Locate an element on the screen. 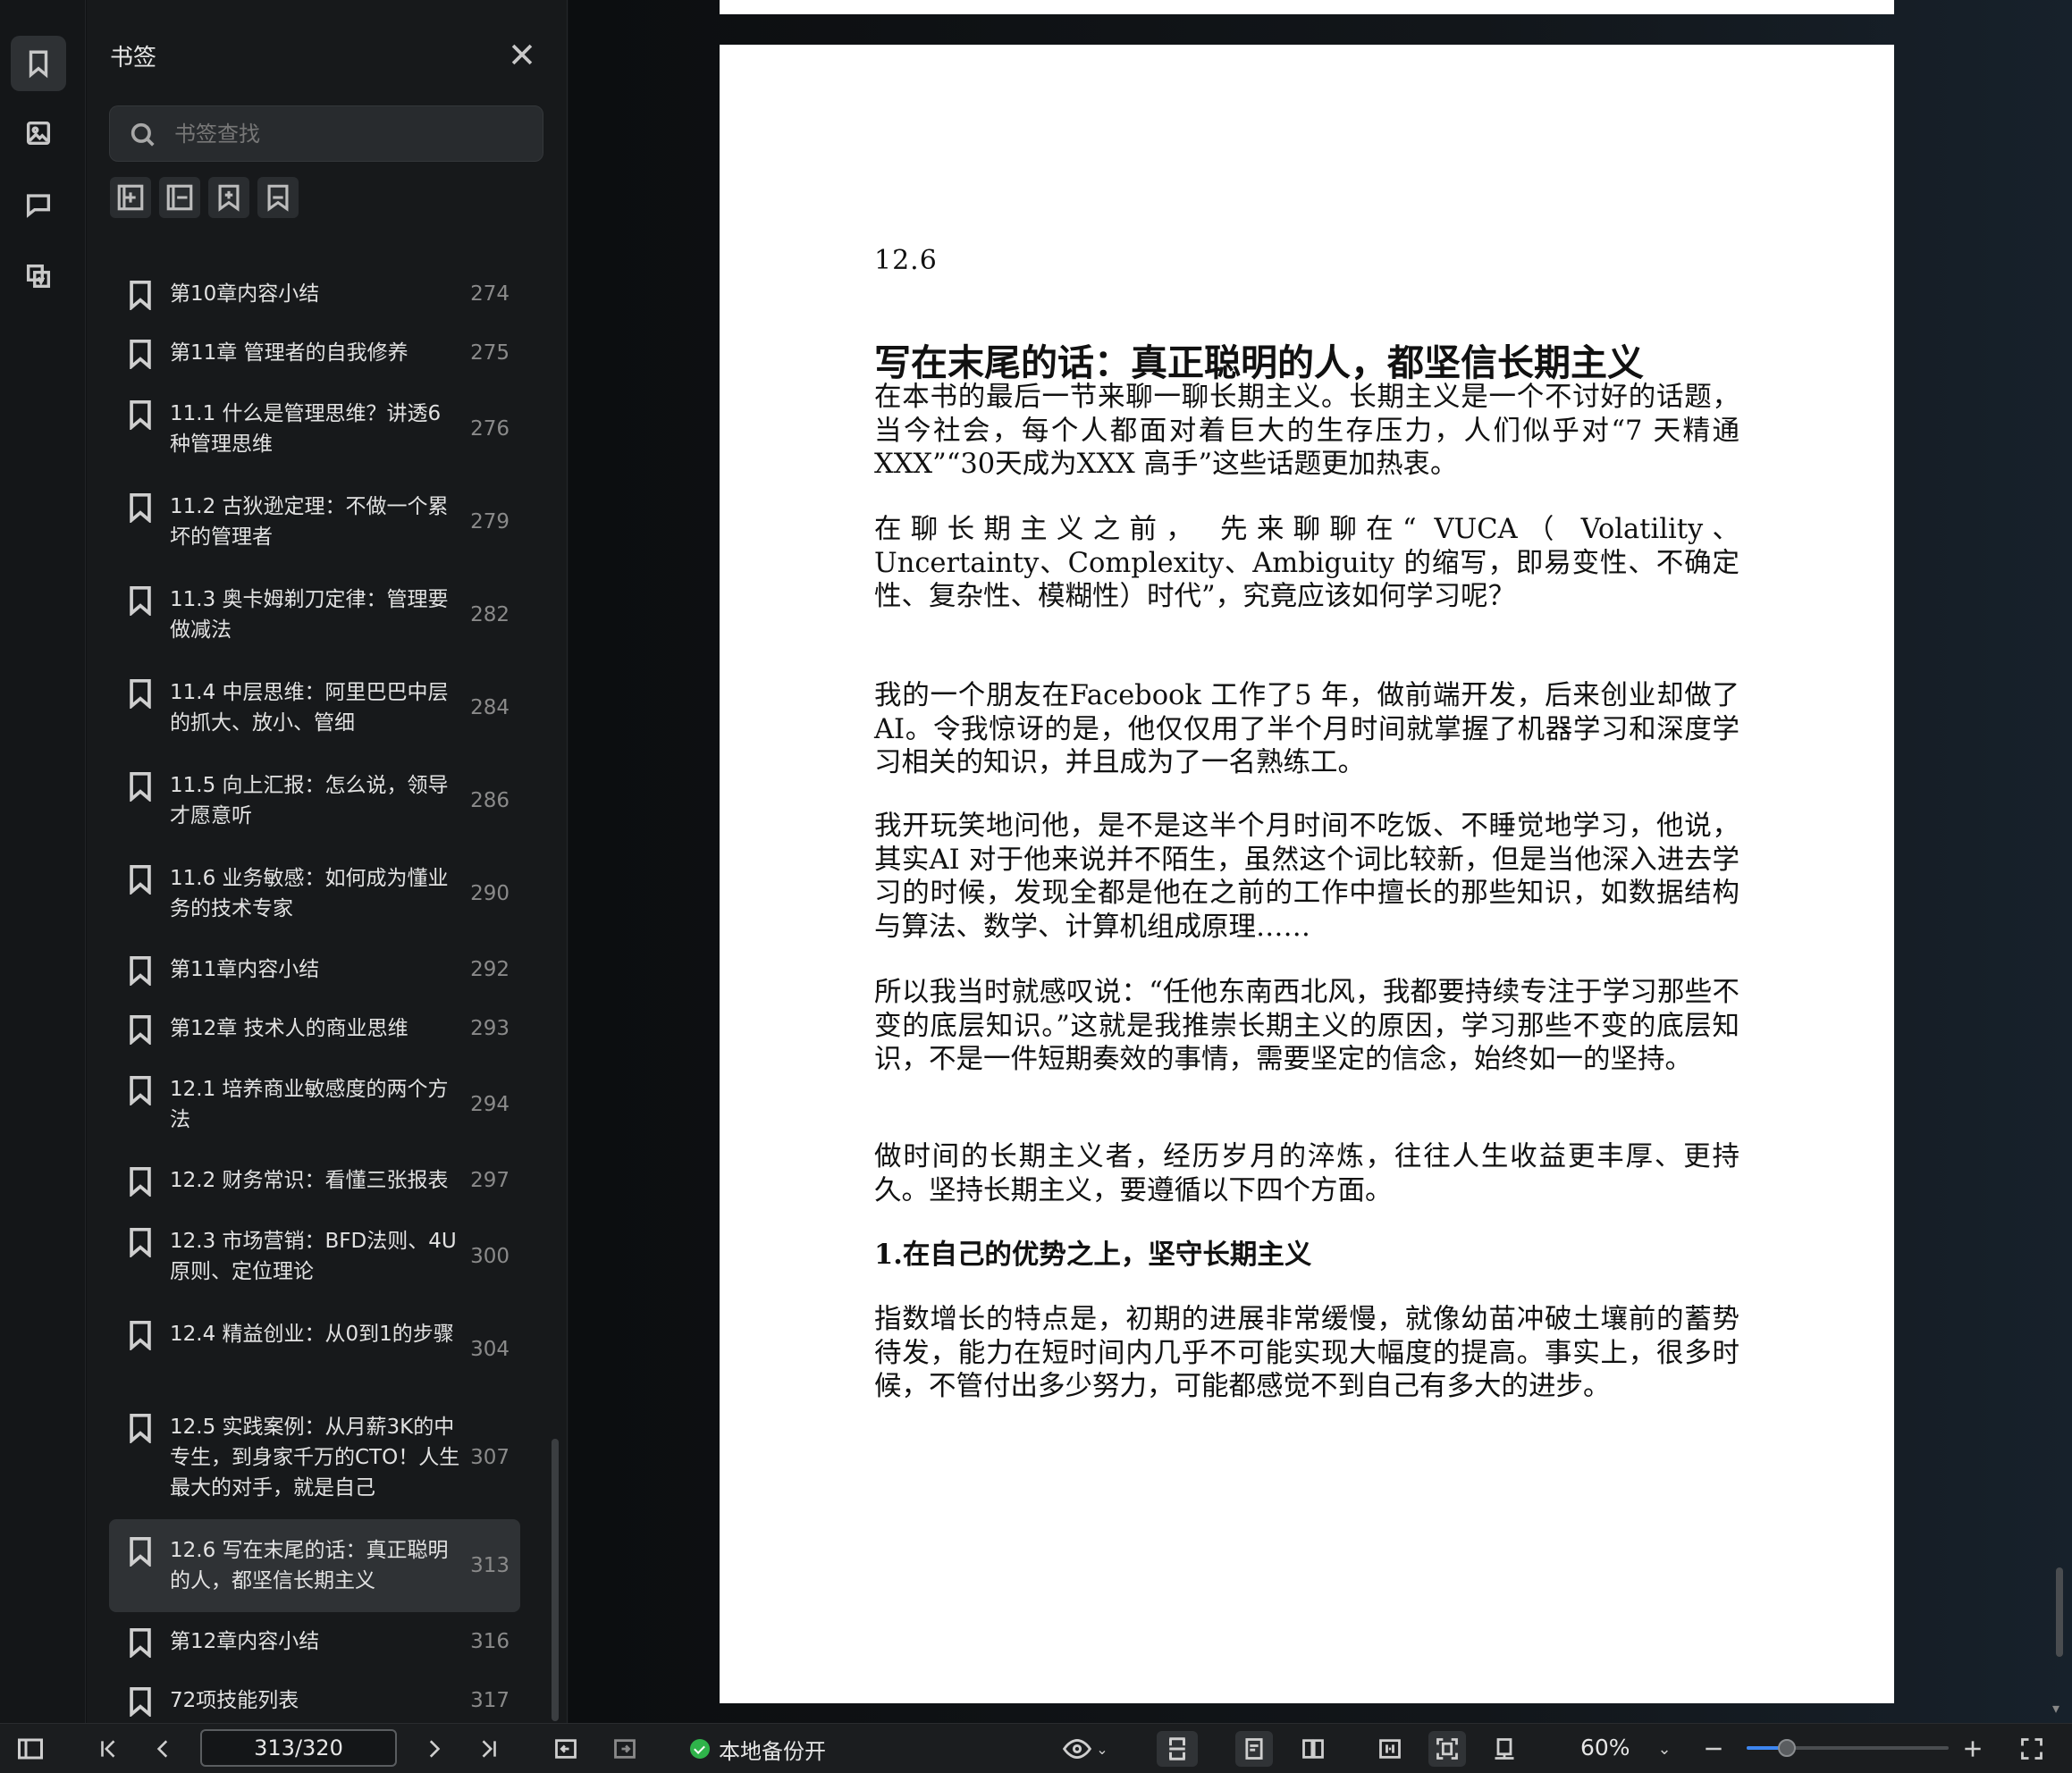 This screenshot has height=1773, width=2072. bookmark-page-number: 304 is located at coordinates (490, 1349).